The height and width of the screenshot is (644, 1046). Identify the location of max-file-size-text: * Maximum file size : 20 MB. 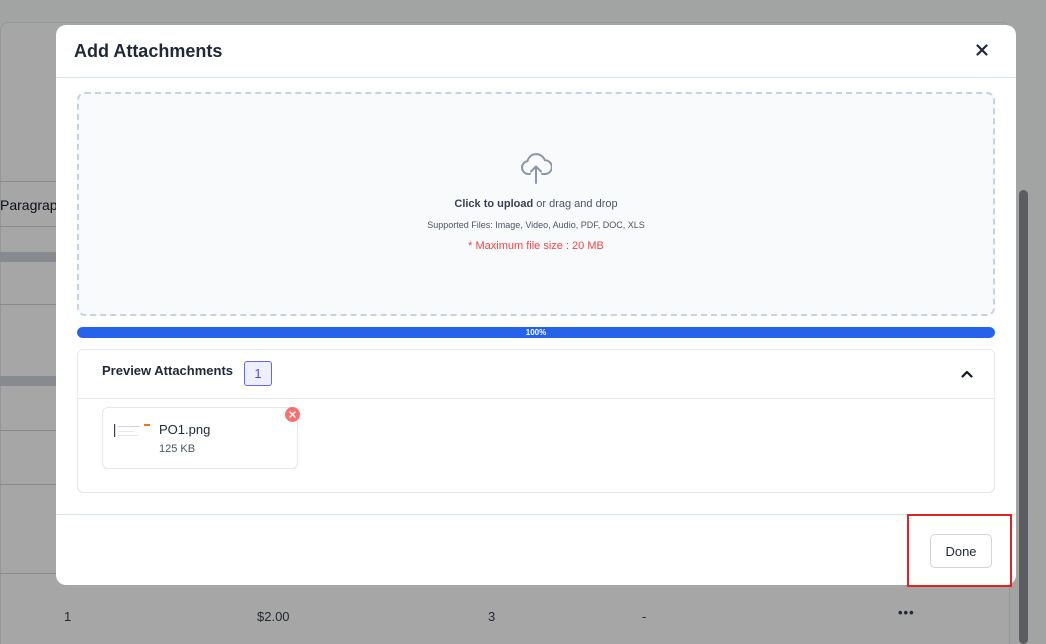
(536, 246).